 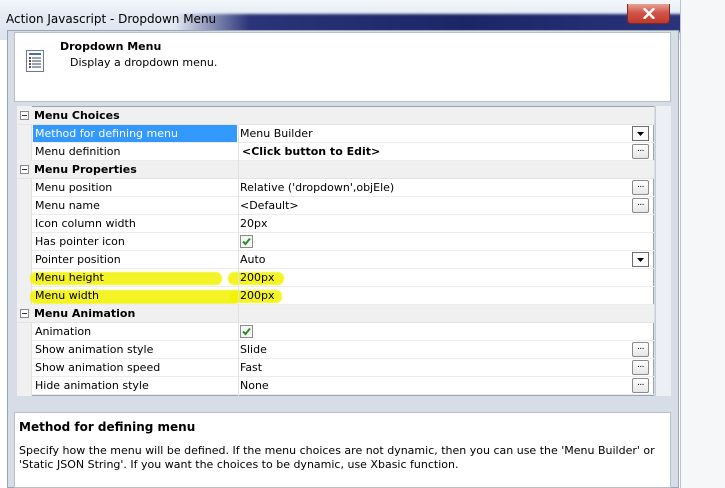 I want to click on property-name: Pointer position, so click(x=78, y=259).